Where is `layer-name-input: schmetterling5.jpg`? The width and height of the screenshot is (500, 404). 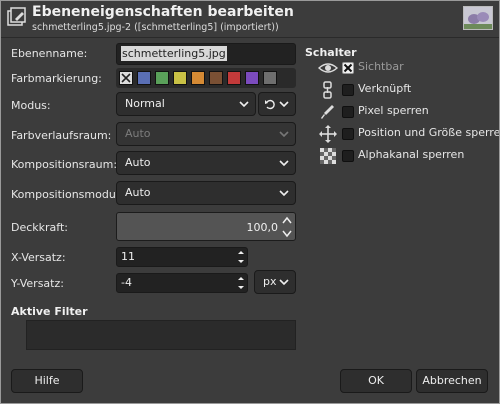 layer-name-input: schmetterling5.jpg is located at coordinates (206, 54).